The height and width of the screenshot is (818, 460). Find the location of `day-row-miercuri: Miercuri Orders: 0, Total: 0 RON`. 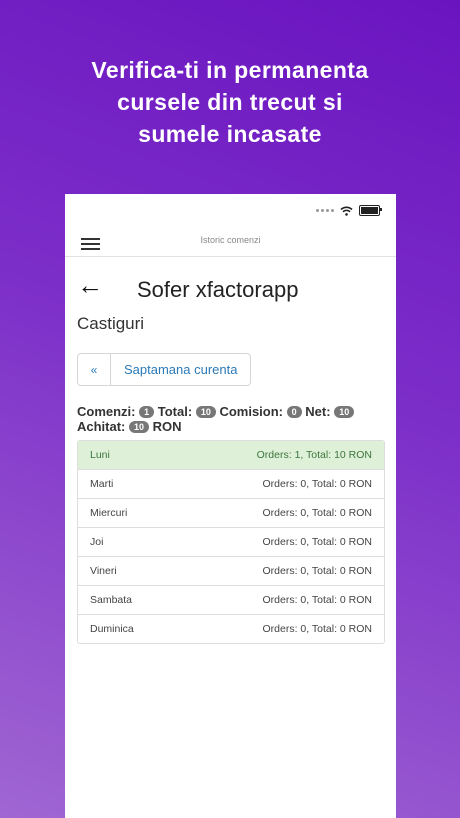

day-row-miercuri: Miercuri Orders: 0, Total: 0 RON is located at coordinates (231, 512).